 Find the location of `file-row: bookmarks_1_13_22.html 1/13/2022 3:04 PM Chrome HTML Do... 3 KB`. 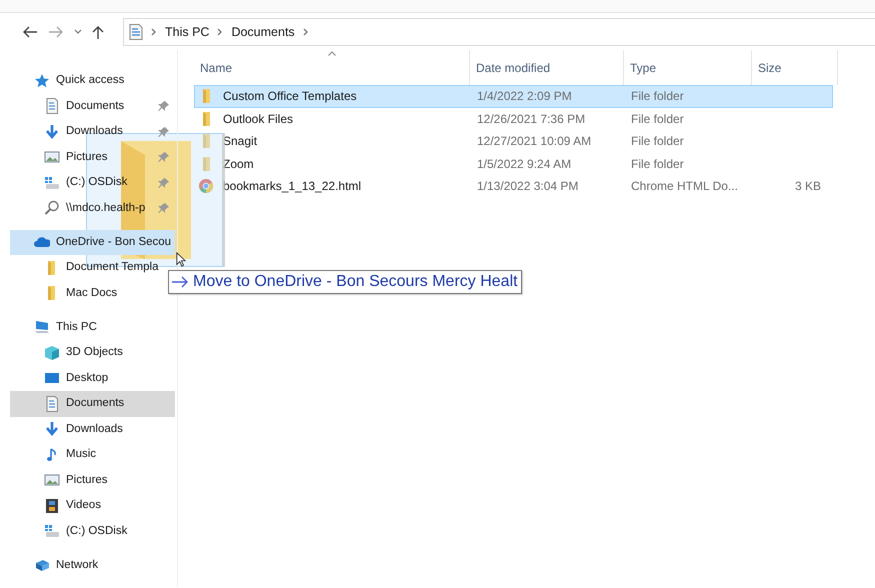

file-row: bookmarks_1_13_22.html 1/13/2022 3:04 PM Chrome HTML Do... 3 KB is located at coordinates (513, 186).